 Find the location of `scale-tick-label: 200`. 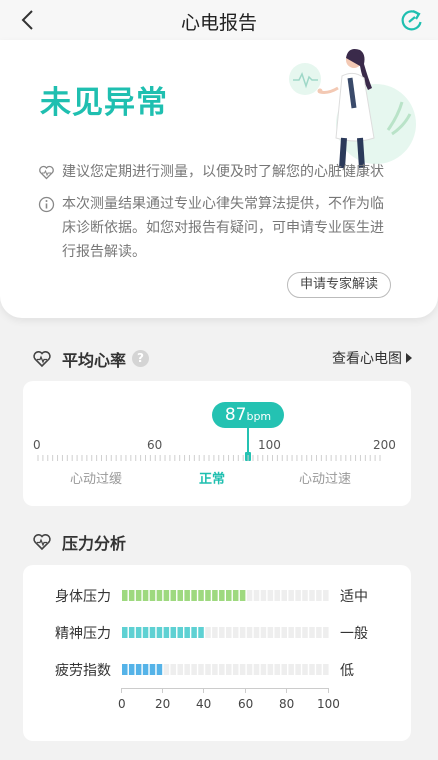

scale-tick-label: 200 is located at coordinates (384, 445).